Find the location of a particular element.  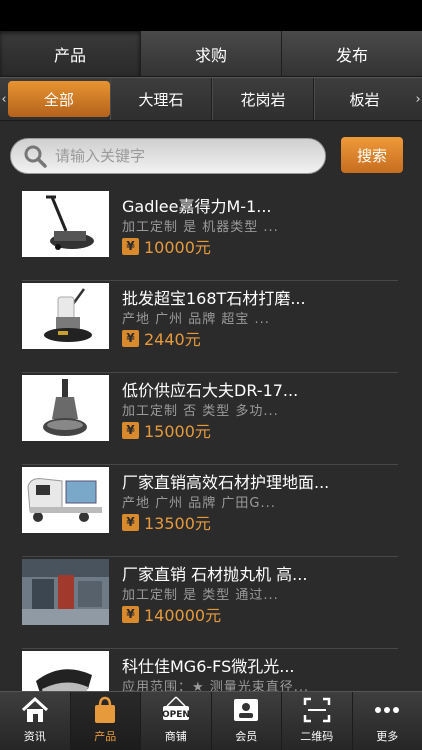

nav-more: 更多 is located at coordinates (387, 721).